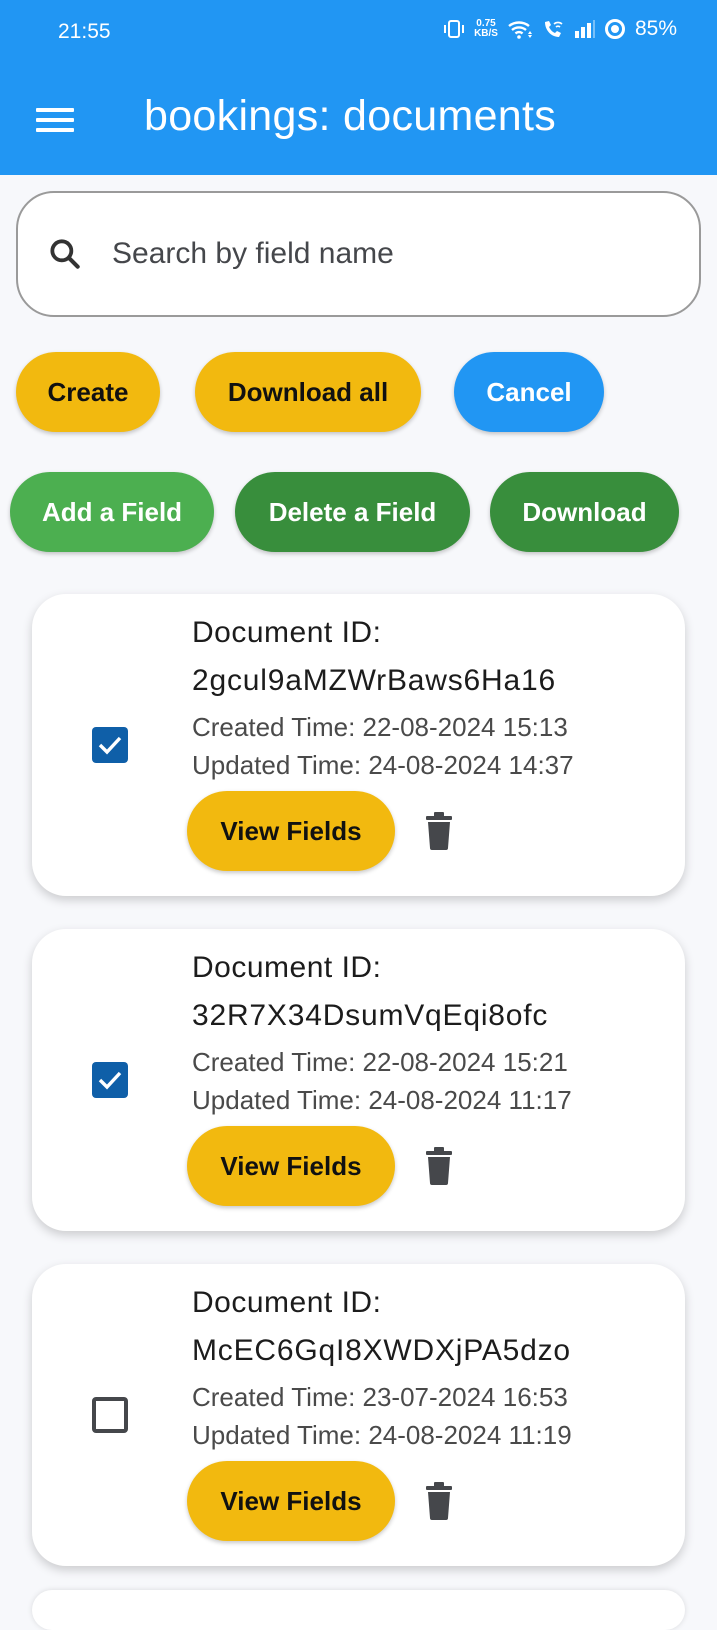 The height and width of the screenshot is (1630, 717). I want to click on download-all-button: Download all, so click(308, 392).